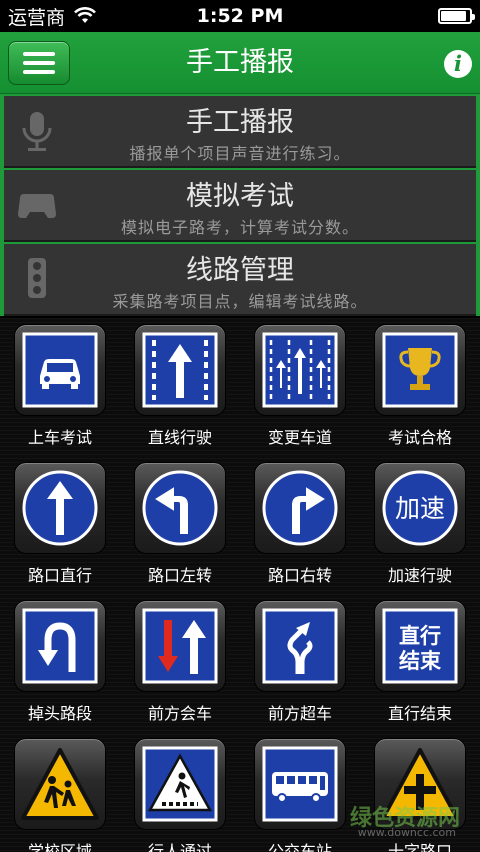 Image resolution: width=480 pixels, height=852 pixels. I want to click on grid-item-label: 公交车站, so click(299, 847).